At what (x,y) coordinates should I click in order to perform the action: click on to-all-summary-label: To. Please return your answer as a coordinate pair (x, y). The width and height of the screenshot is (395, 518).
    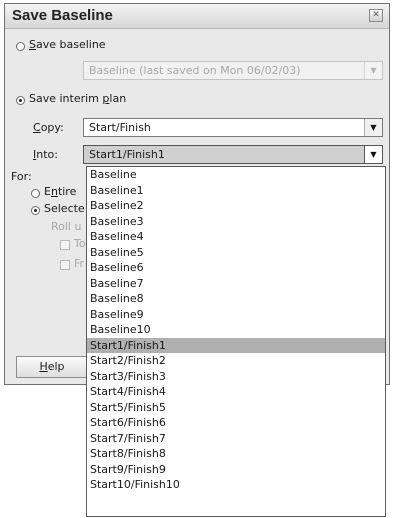
    Looking at the image, I should click on (80, 243).